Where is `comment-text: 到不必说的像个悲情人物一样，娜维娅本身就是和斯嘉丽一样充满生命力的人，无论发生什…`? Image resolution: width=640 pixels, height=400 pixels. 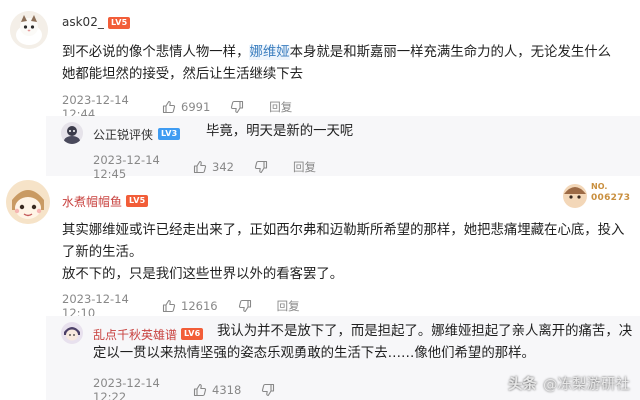 comment-text: 到不必说的像个悲情人物一样，娜维娅本身就是和斯嘉丽一样充满生命力的人，无论发生什… is located at coordinates (339, 64).